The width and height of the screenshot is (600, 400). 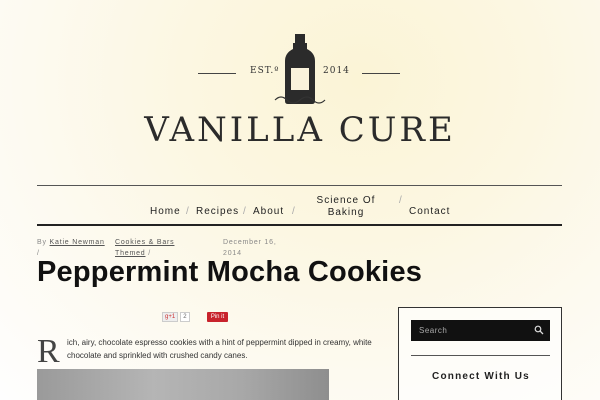 What do you see at coordinates (77, 242) in the screenshot?
I see `author-link: Katie Newman` at bounding box center [77, 242].